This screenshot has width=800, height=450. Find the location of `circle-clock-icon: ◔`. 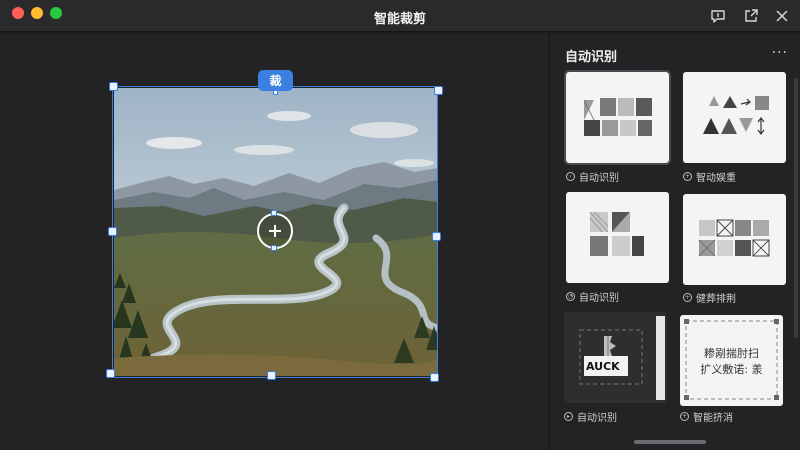

circle-clock-icon: ◔ is located at coordinates (570, 296).